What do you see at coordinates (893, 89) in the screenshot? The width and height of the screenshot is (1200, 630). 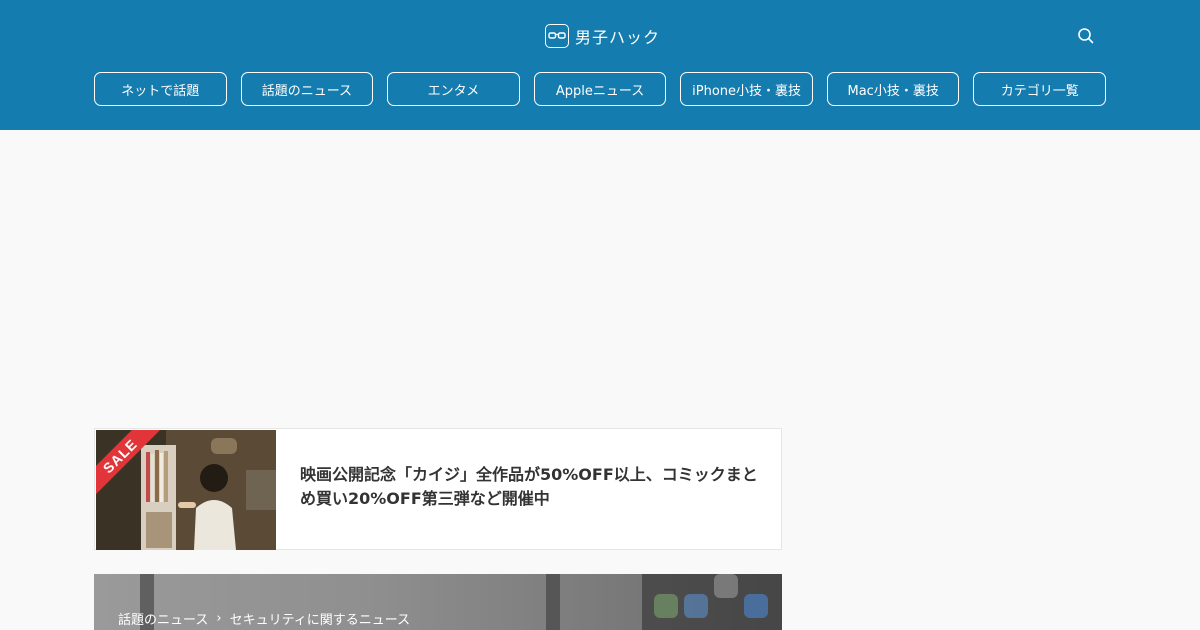 I see `nav-item-mac-tips: Mac小技・裏技` at bounding box center [893, 89].